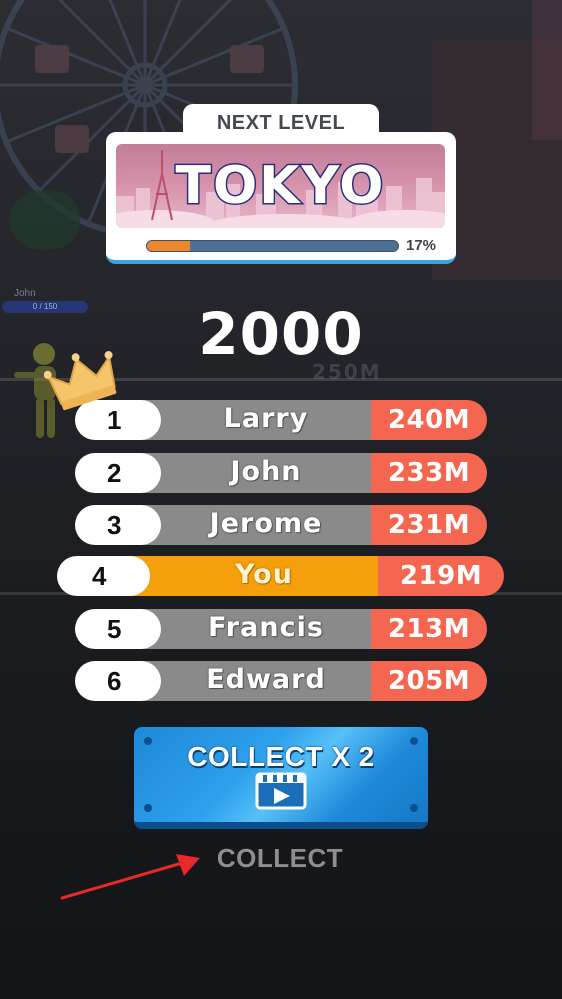  Describe the element at coordinates (266, 418) in the screenshot. I see `leaderboard-player-name: Larry` at that location.